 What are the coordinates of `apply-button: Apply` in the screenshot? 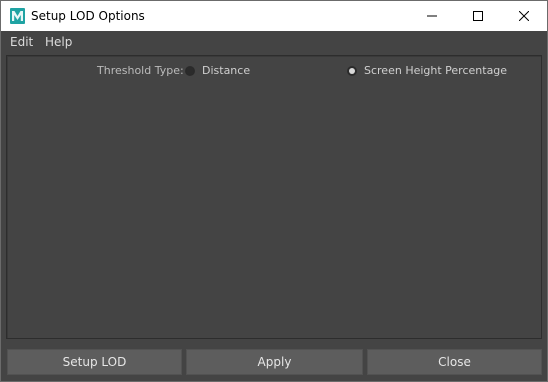 It's located at (274, 362).